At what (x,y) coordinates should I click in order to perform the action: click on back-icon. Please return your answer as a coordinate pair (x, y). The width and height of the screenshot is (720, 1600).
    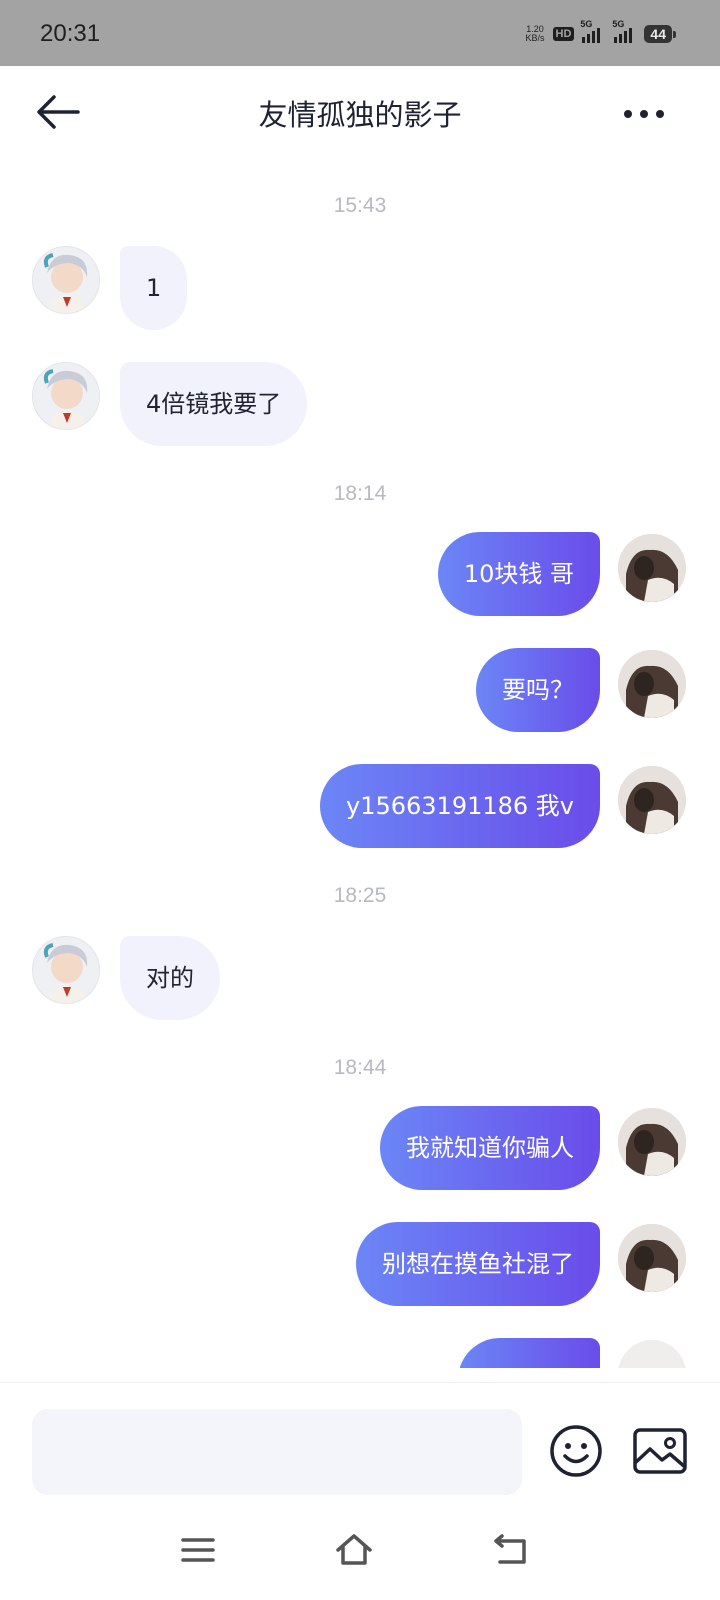
    Looking at the image, I should click on (510, 1549).